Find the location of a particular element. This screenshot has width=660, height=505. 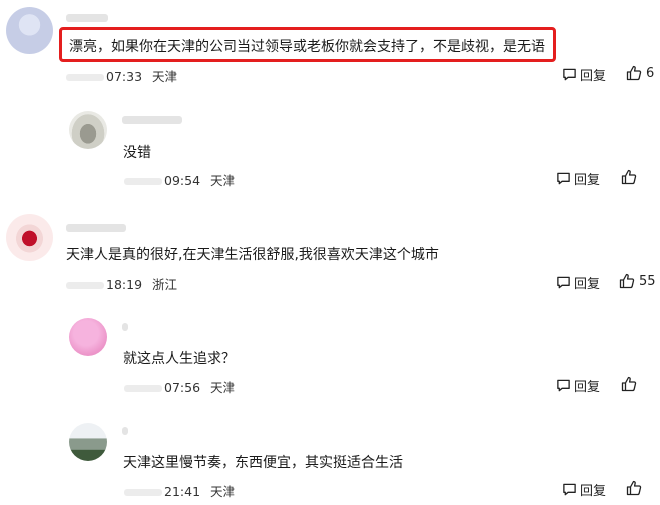

comment-meta: 21:41 天津 is located at coordinates (179, 490).